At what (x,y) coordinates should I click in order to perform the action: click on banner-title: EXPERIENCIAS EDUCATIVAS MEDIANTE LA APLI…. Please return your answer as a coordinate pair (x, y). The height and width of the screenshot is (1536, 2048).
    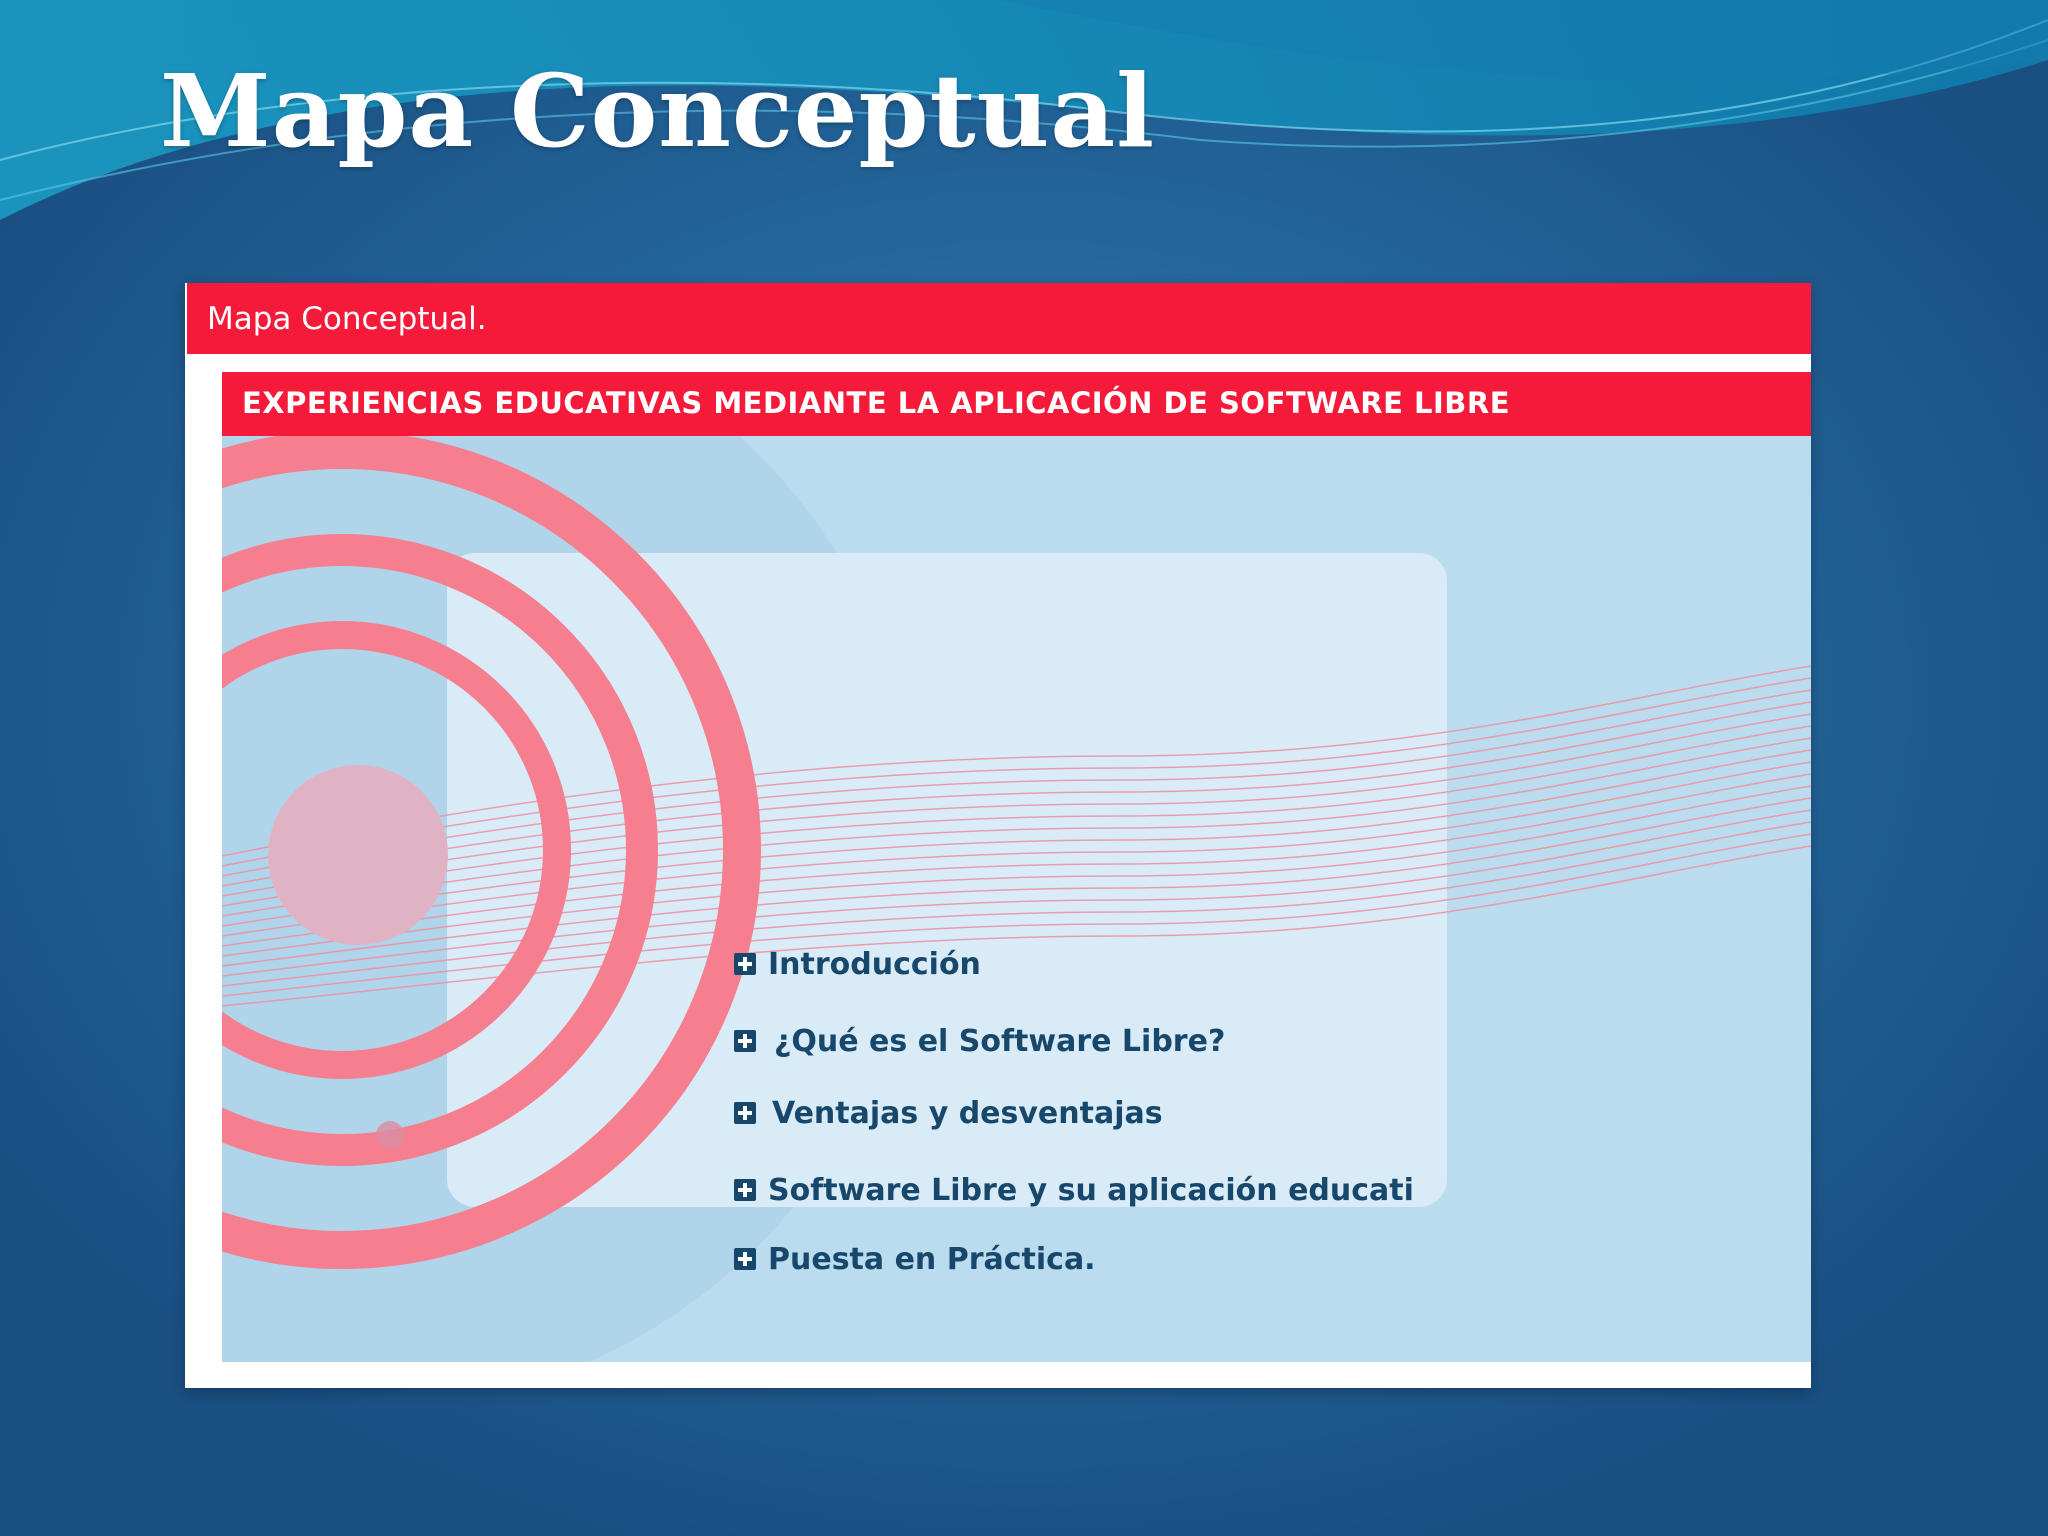
    Looking at the image, I should click on (876, 403).